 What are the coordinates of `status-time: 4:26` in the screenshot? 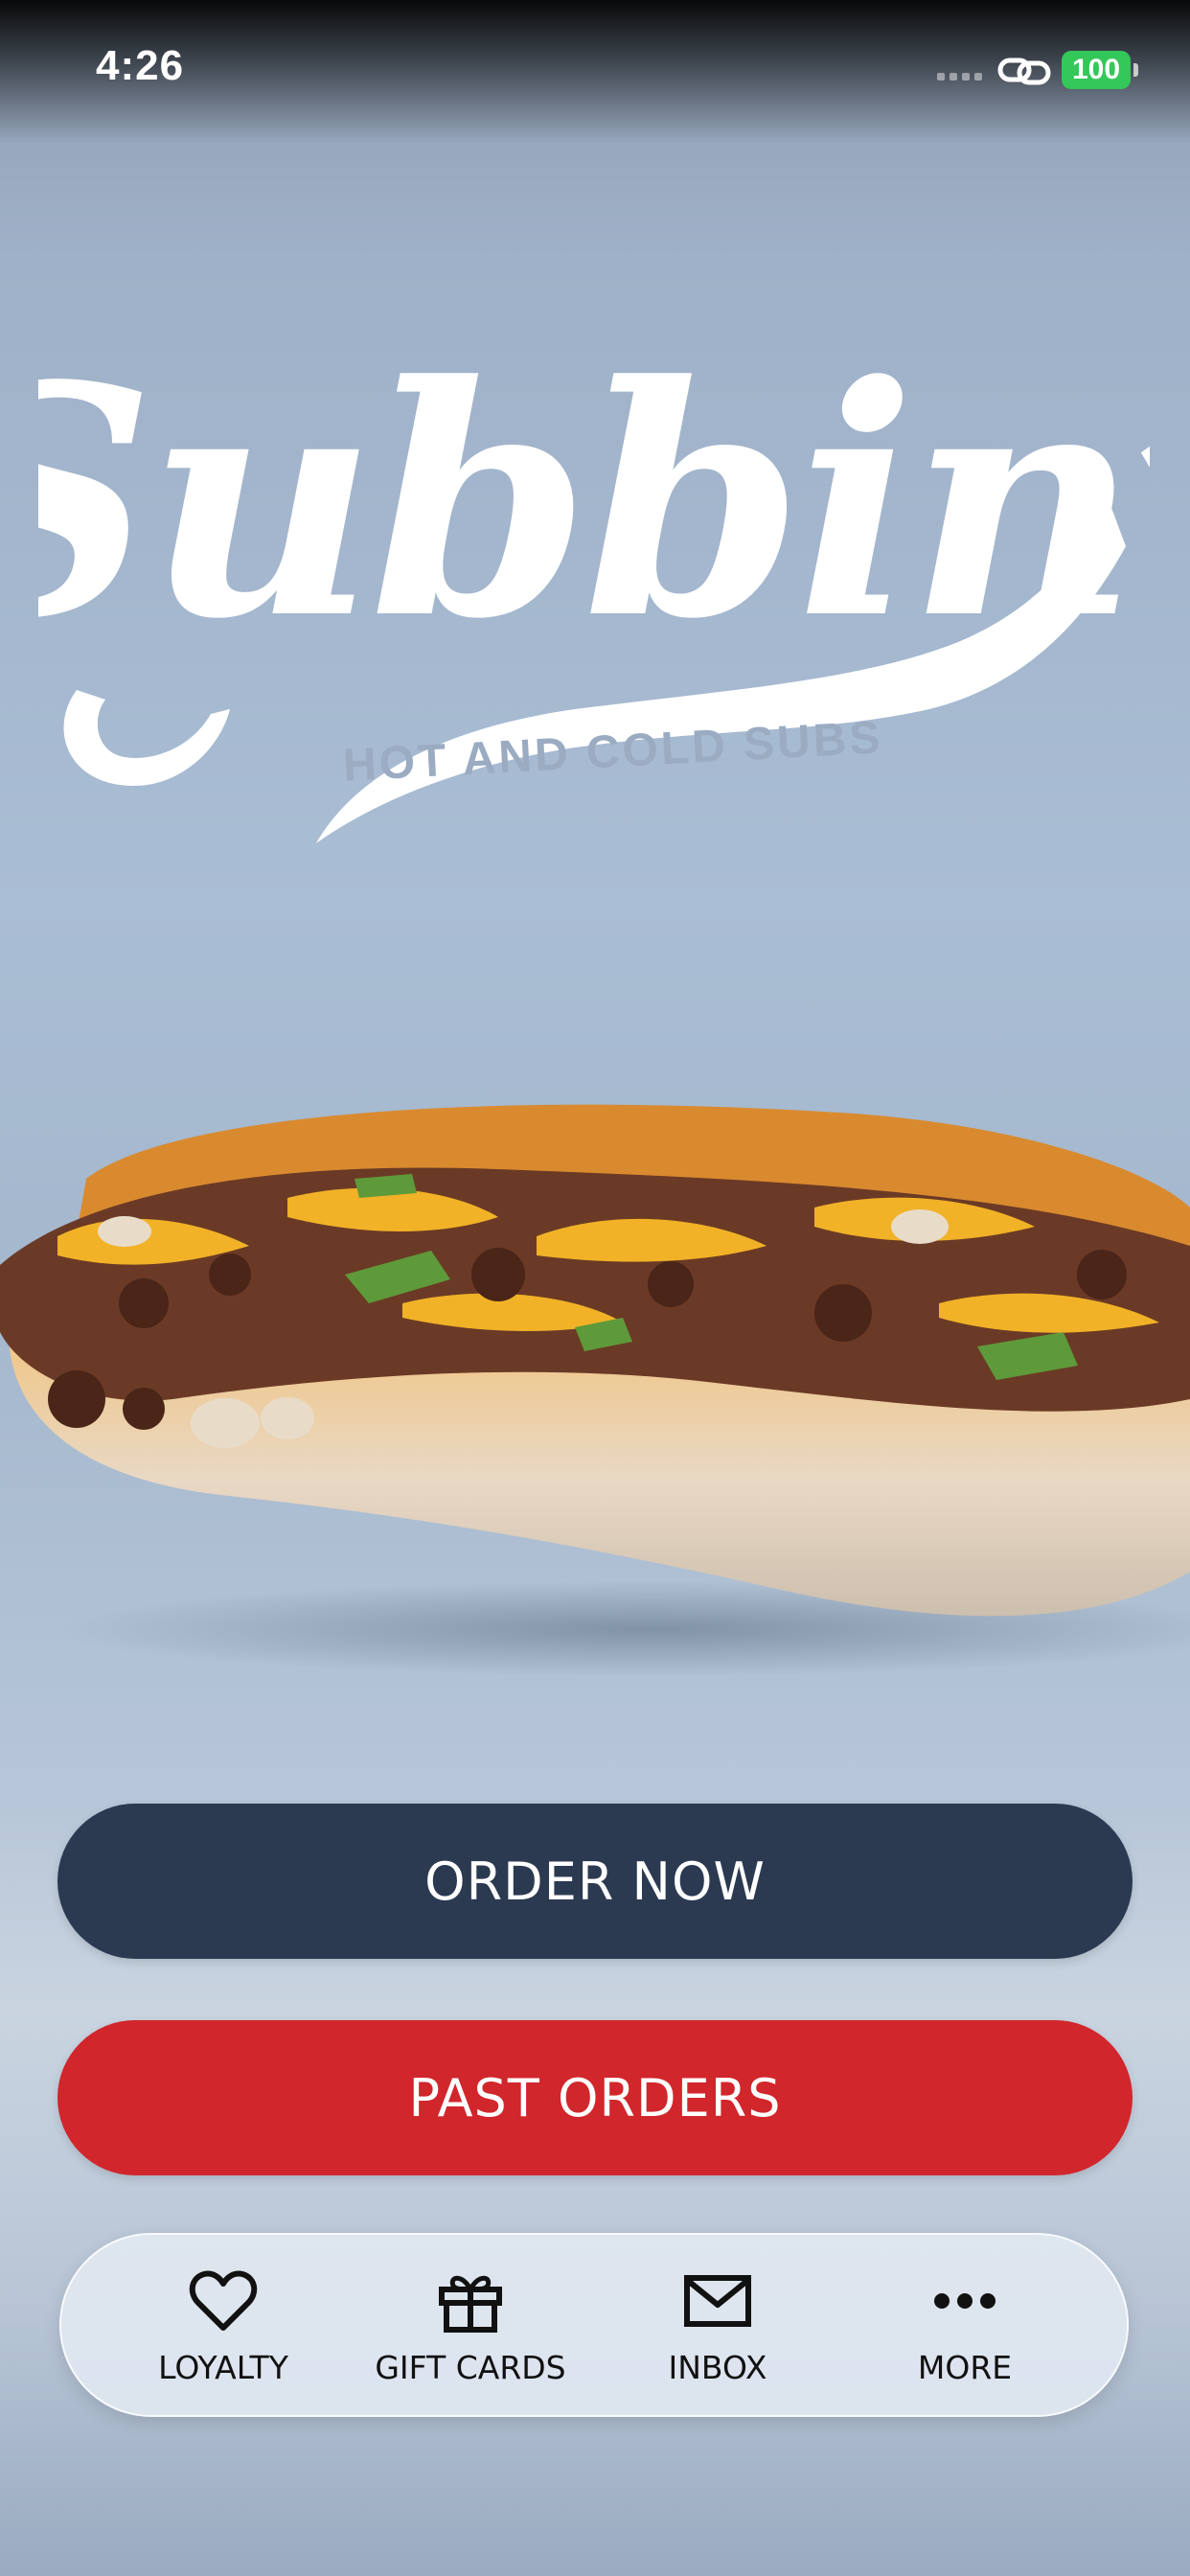 It's located at (140, 65).